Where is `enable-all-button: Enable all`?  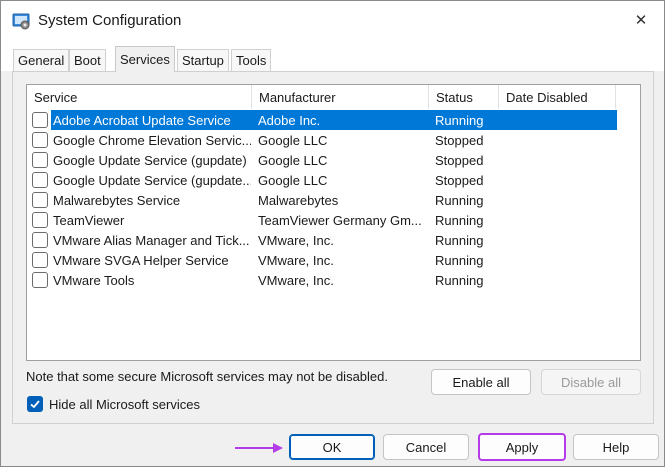
enable-all-button: Enable all is located at coordinates (481, 382).